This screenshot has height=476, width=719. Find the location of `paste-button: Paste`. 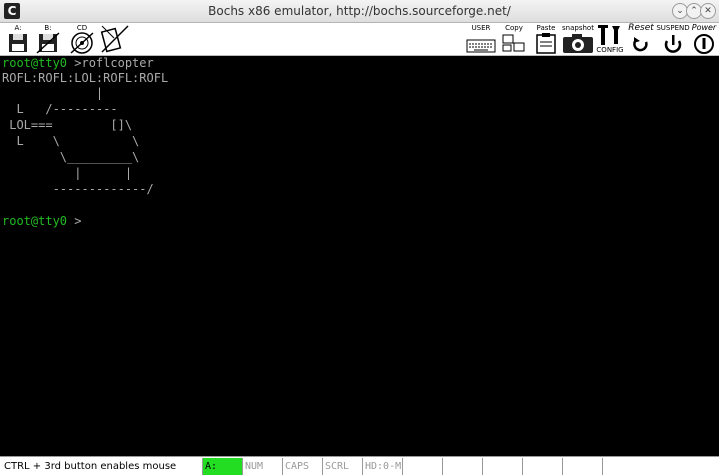

paste-button: Paste is located at coordinates (546, 39).